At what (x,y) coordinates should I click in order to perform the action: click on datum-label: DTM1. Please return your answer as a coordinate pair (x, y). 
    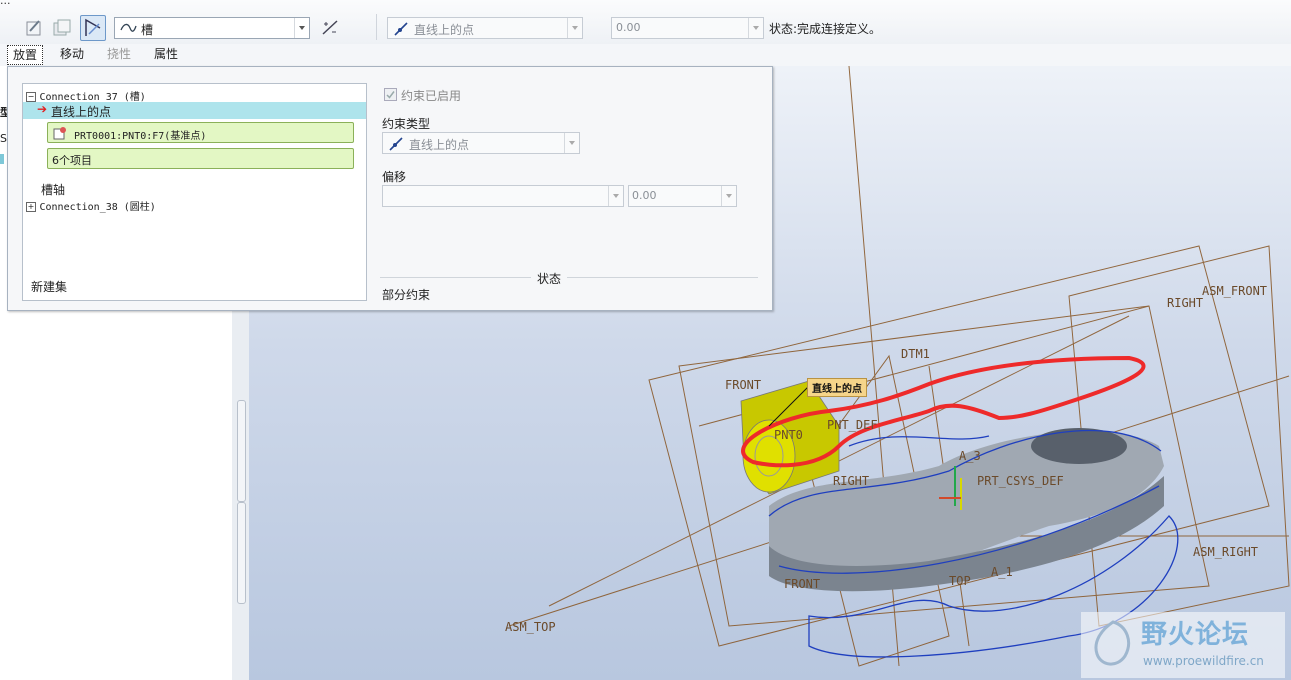
    Looking at the image, I should click on (915, 354).